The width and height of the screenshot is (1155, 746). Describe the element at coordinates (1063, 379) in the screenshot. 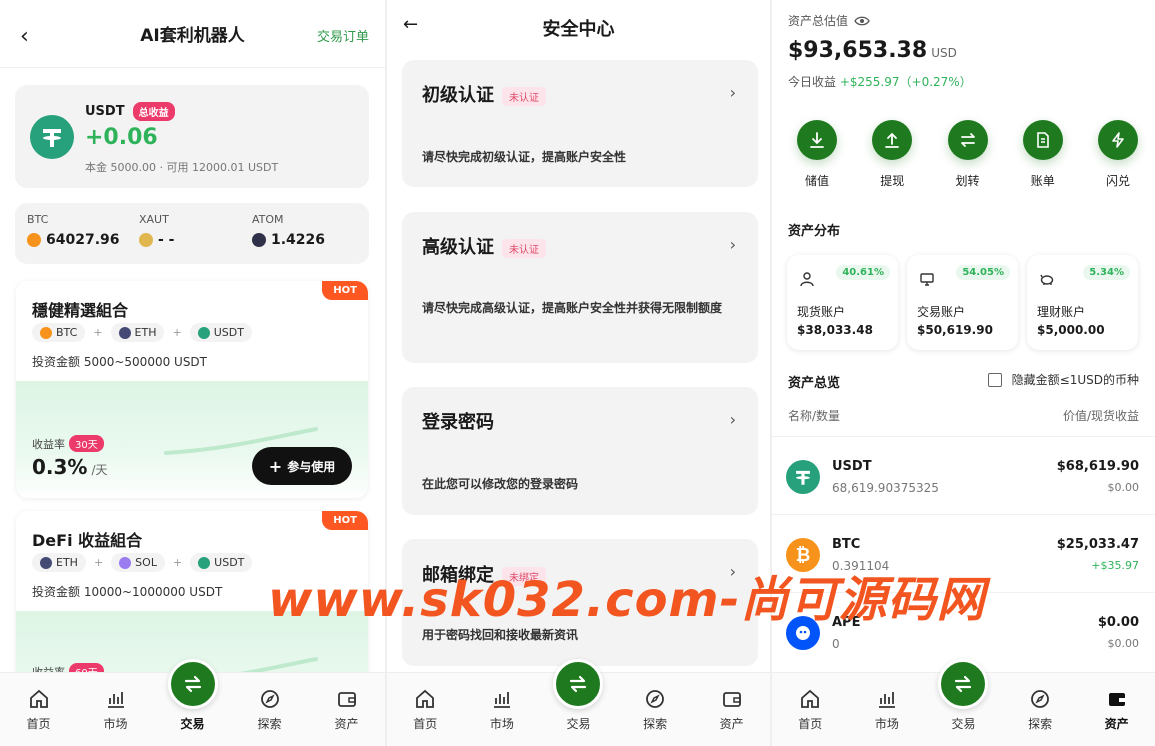

I see `hide-small-balances-toggle: 隐藏金额≤1USD的币种` at that location.